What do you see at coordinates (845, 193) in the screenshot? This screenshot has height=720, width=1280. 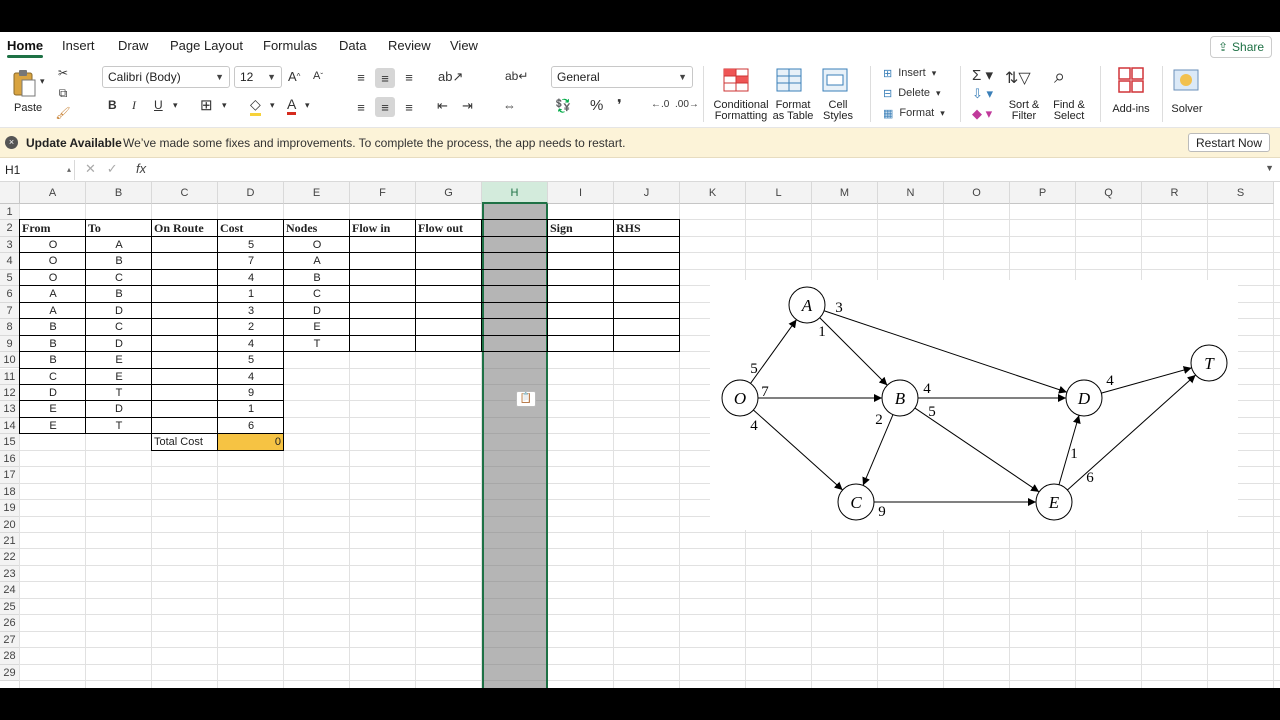 I see `column-header-m: M` at bounding box center [845, 193].